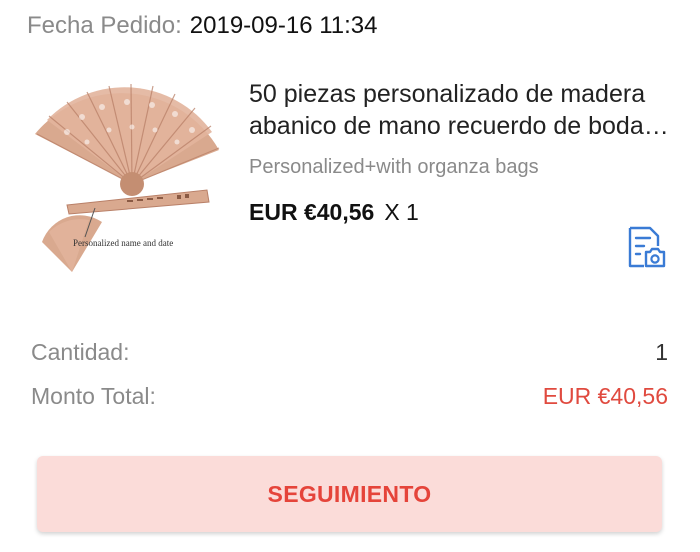  I want to click on product-quantity: X 1, so click(401, 211).